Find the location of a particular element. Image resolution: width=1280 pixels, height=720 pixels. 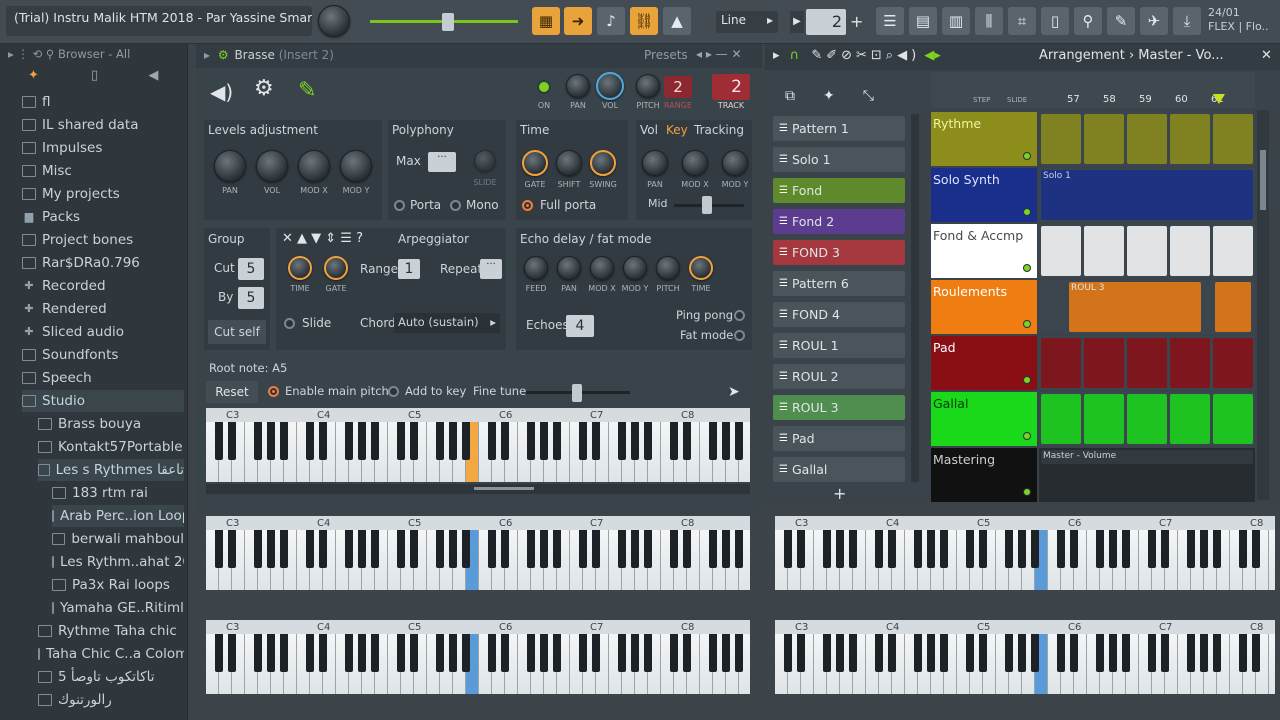

tempo-tap-icon: ✎ is located at coordinates (1121, 21).